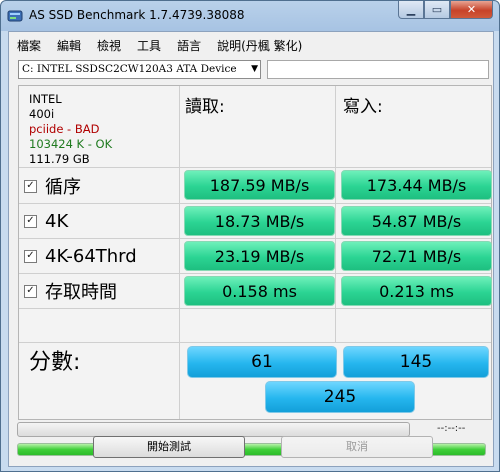 The image size is (500, 472). Describe the element at coordinates (259, 185) in the screenshot. I see `seq-read-result: 187.59 MB/s` at that location.